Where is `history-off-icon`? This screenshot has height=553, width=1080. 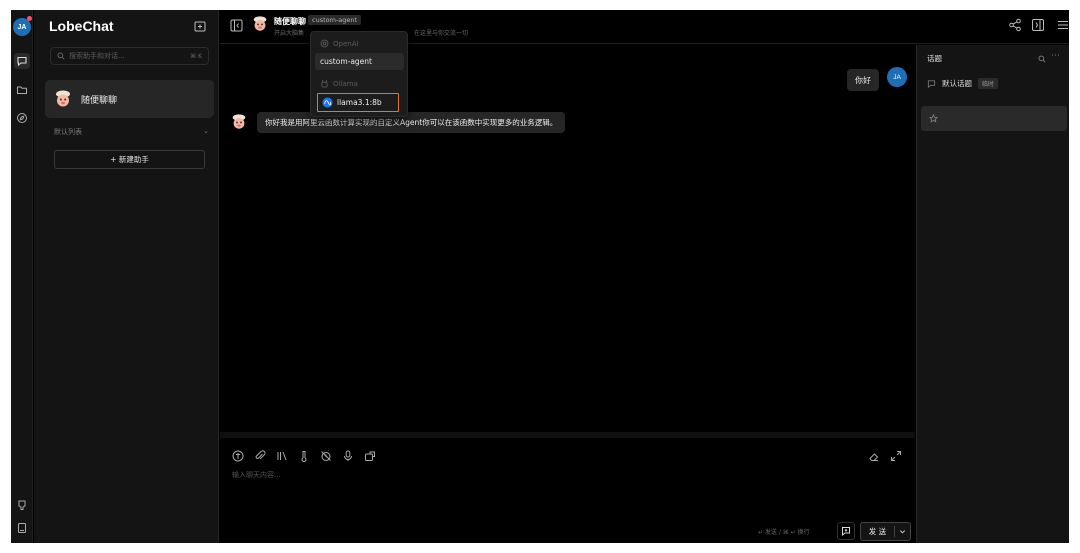 history-off-icon is located at coordinates (326, 456).